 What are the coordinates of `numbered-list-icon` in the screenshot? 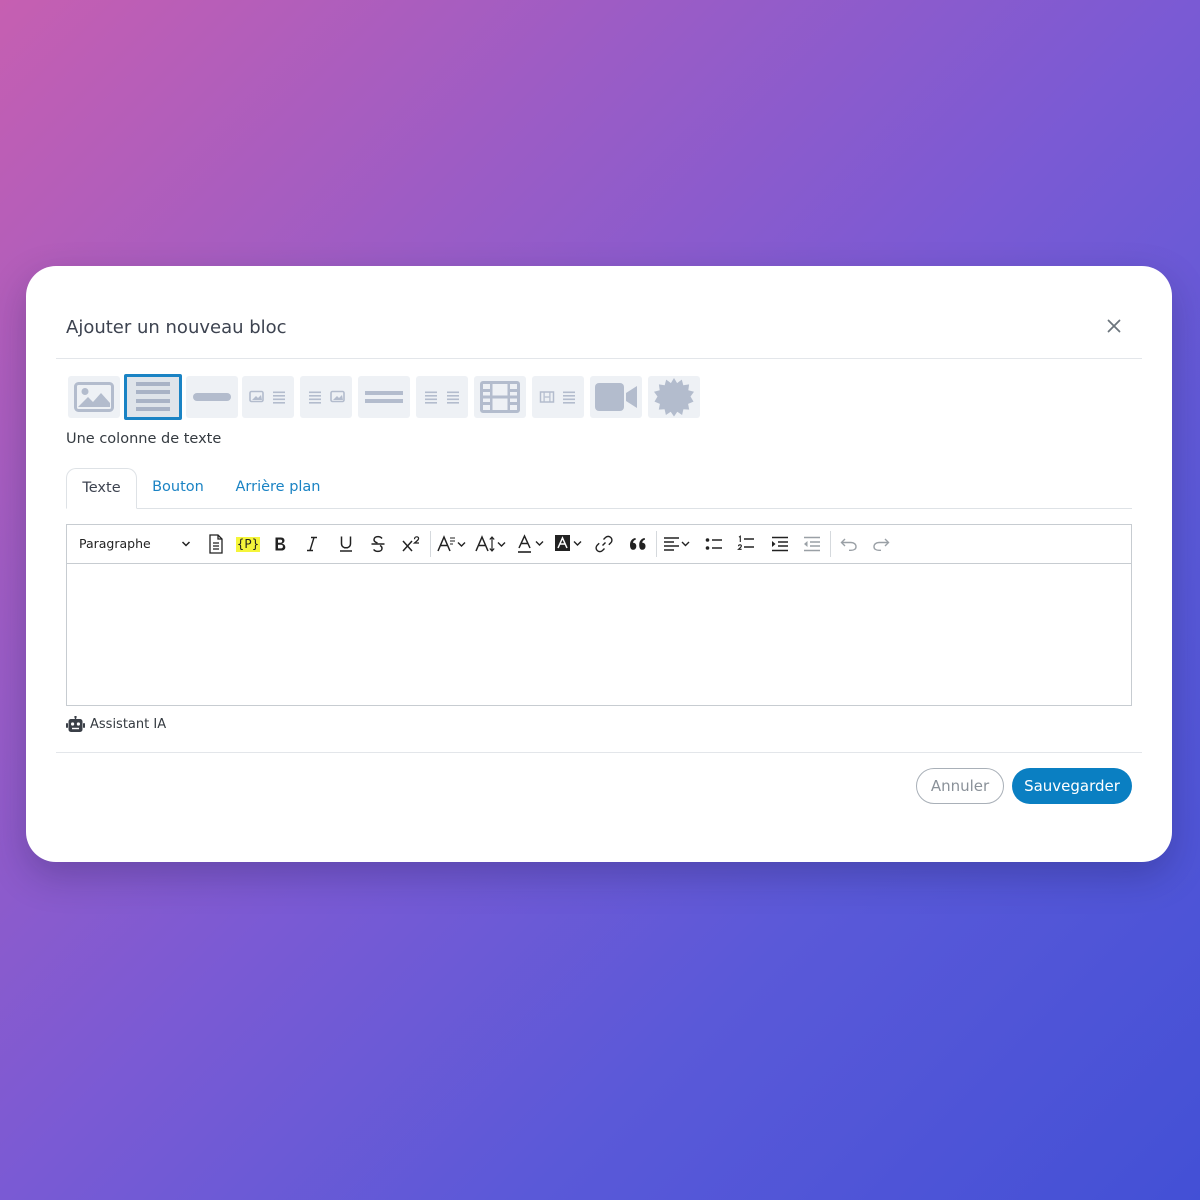 It's located at (745, 542).